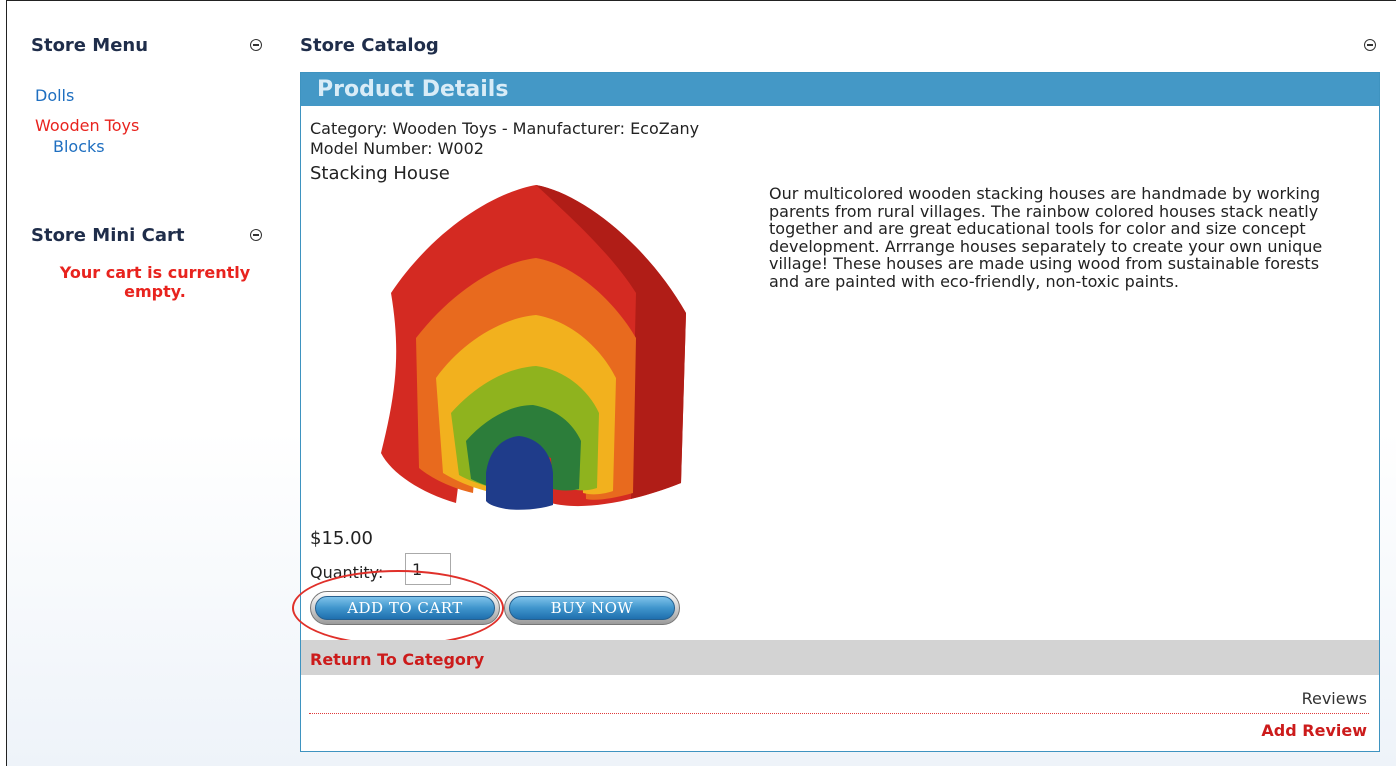 The height and width of the screenshot is (766, 1396). What do you see at coordinates (155, 282) in the screenshot?
I see `cart-empty-message: Your cart is currently empty.` at bounding box center [155, 282].